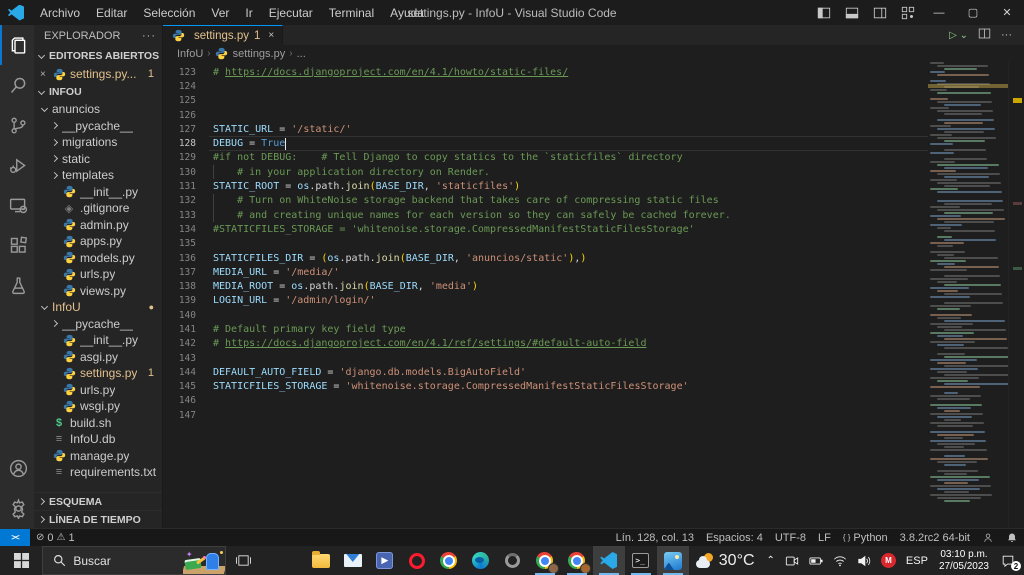 The height and width of the screenshot is (575, 1024). What do you see at coordinates (98, 175) in the screenshot?
I see `tree-folder-templates: templates` at bounding box center [98, 175].